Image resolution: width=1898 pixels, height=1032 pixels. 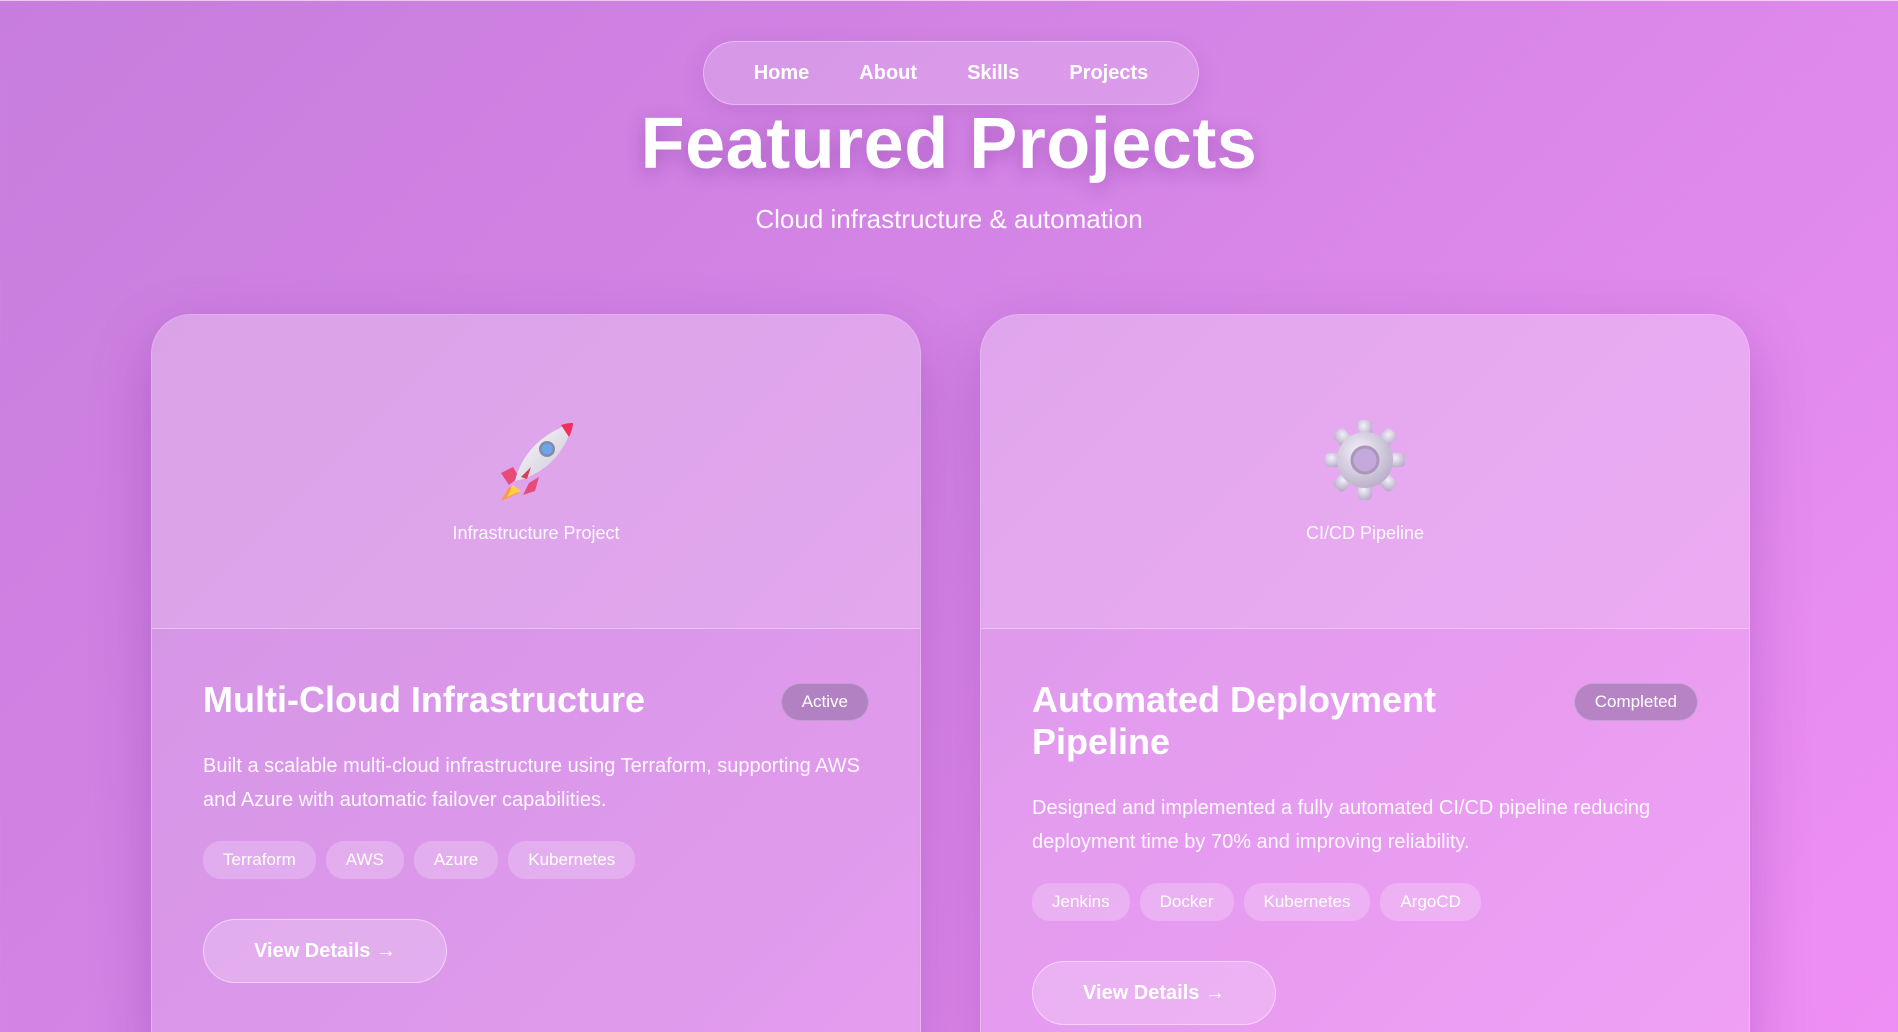 What do you see at coordinates (782, 73) in the screenshot?
I see `nav-home-link: Home` at bounding box center [782, 73].